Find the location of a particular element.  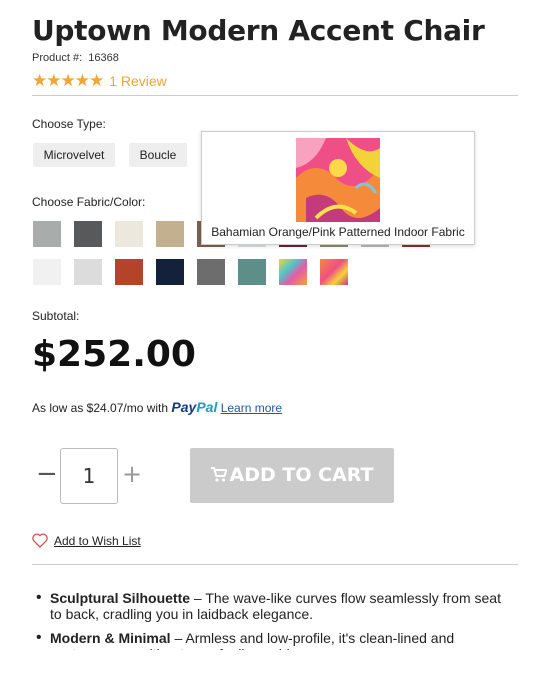

paypal-logo: PayPal is located at coordinates (194, 407).